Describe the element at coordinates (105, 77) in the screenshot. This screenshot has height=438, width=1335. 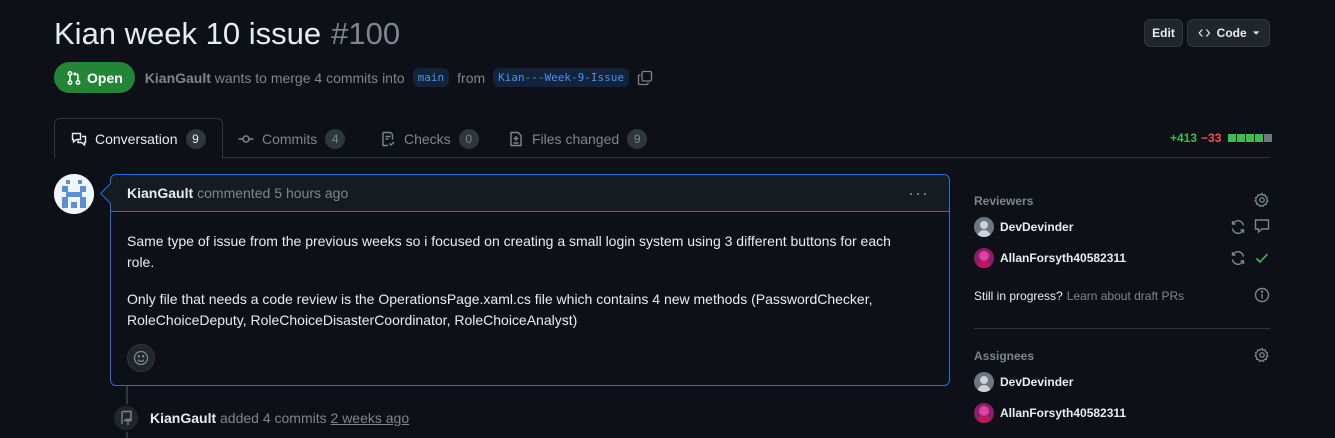
I see `status-badge-label: Open` at that location.